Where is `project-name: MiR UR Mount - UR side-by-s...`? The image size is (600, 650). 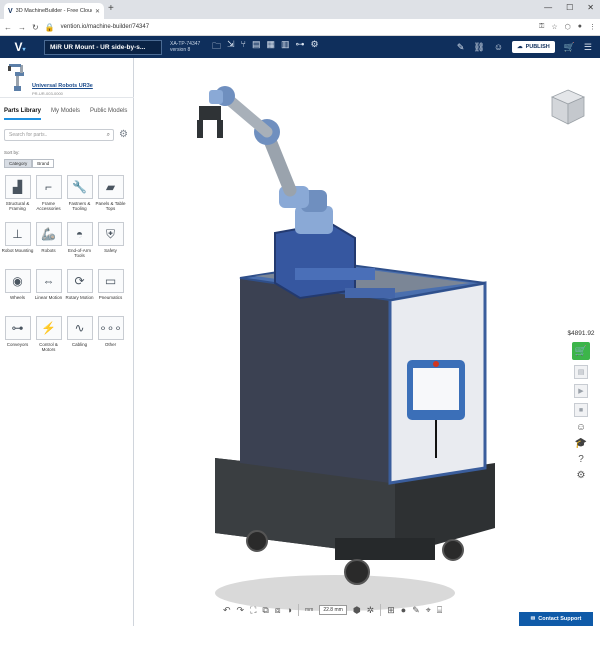 project-name: MiR UR Mount - UR side-by-s... is located at coordinates (103, 47).